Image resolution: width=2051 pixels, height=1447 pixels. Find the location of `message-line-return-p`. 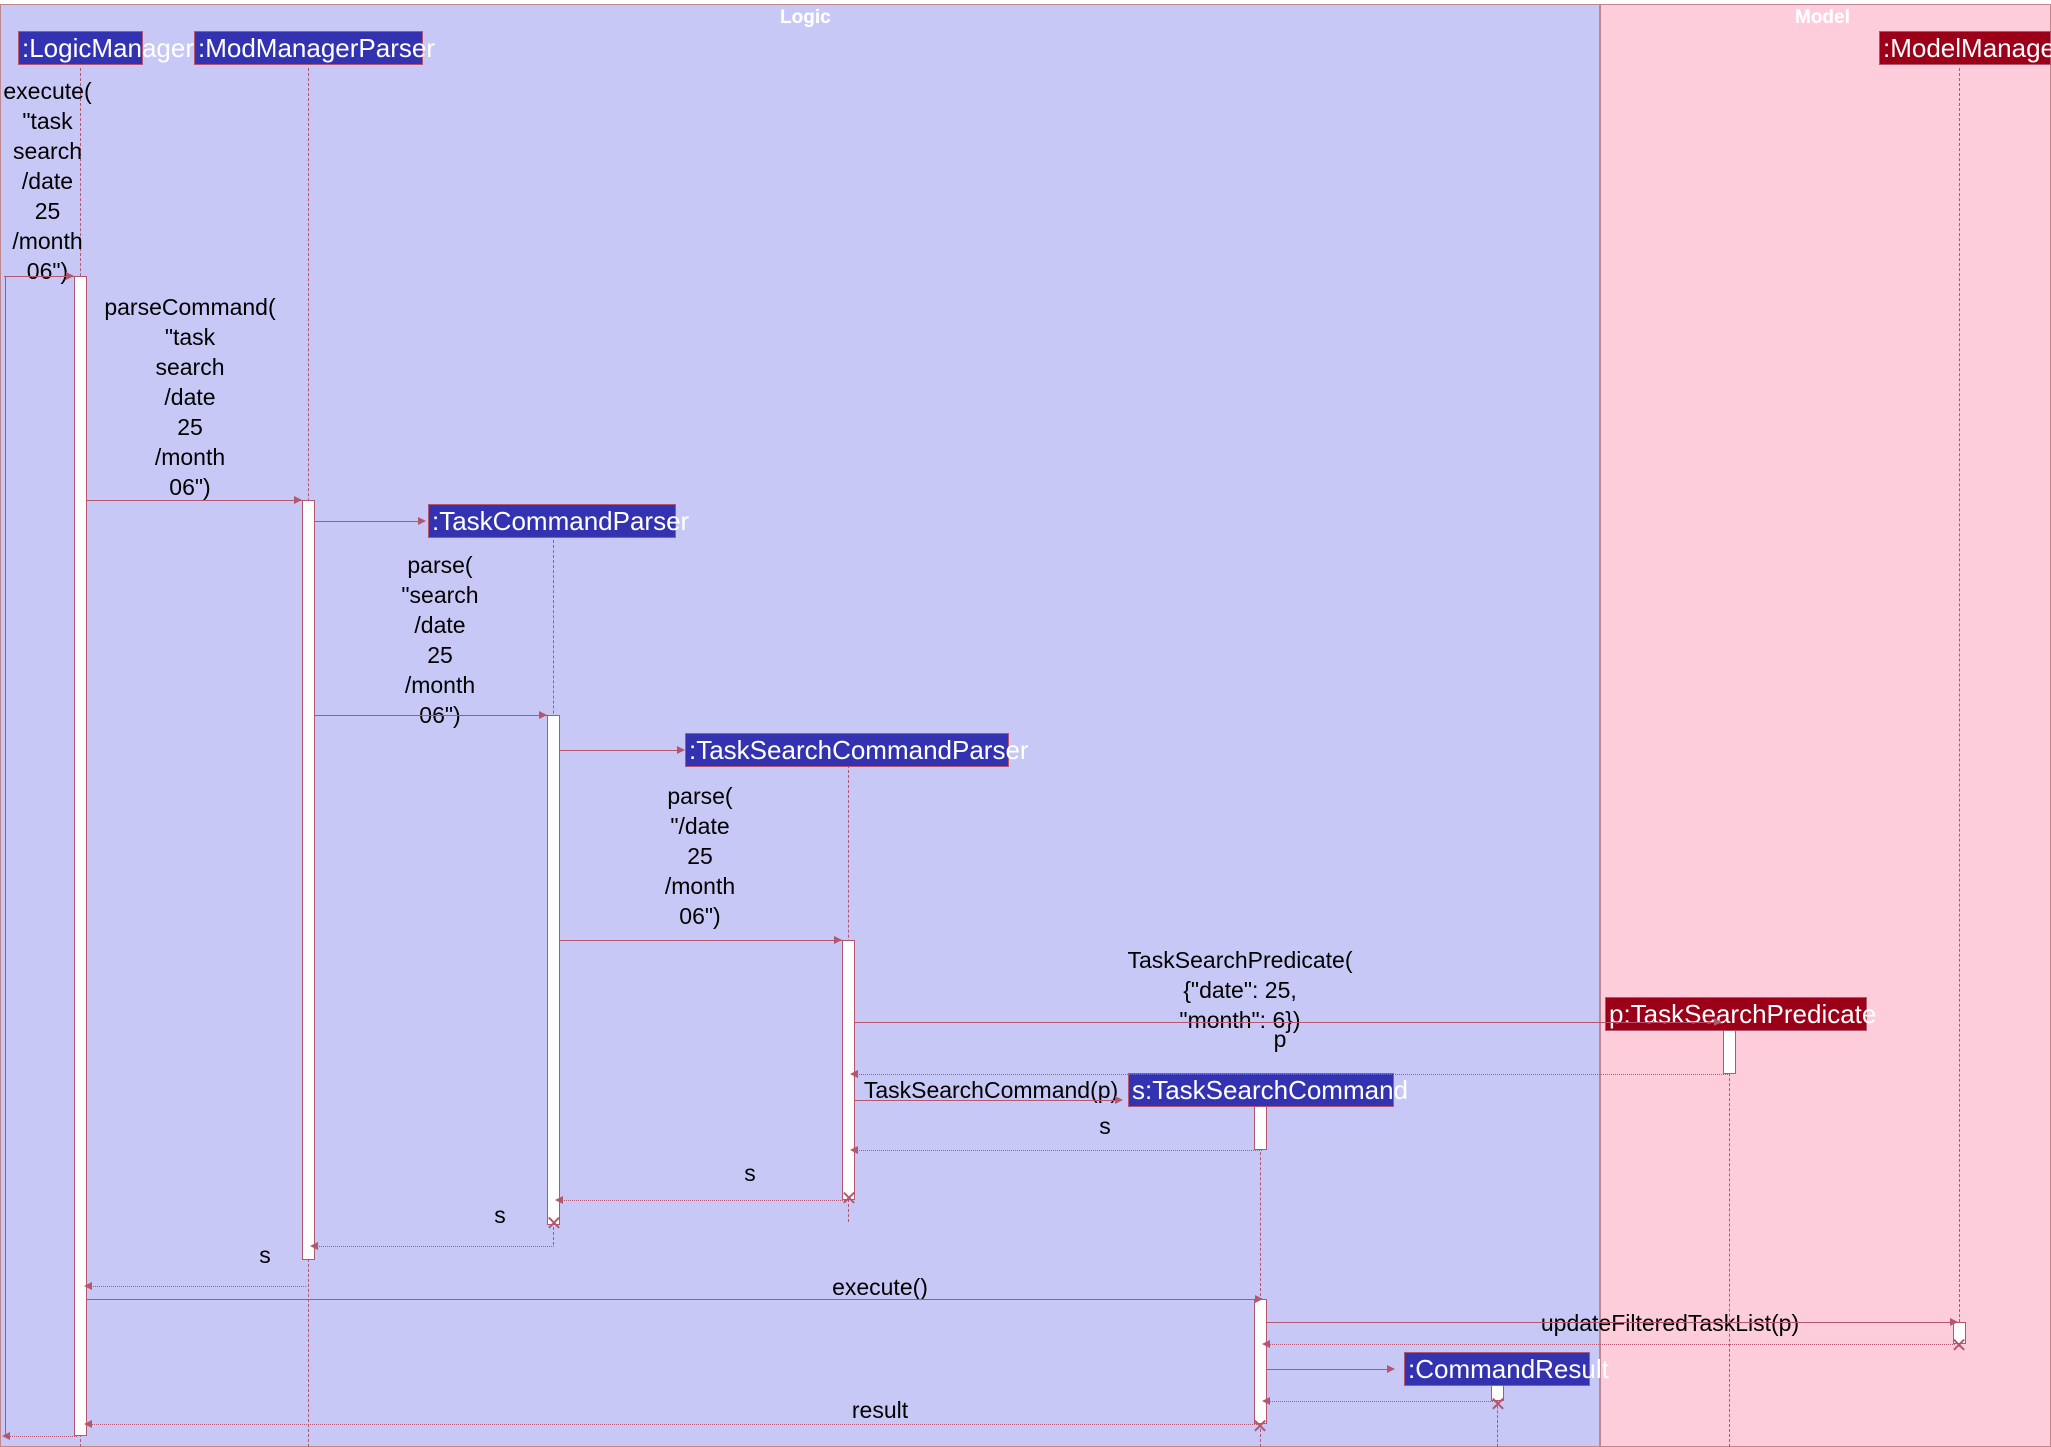

message-line-return-p is located at coordinates (1291, 1074).